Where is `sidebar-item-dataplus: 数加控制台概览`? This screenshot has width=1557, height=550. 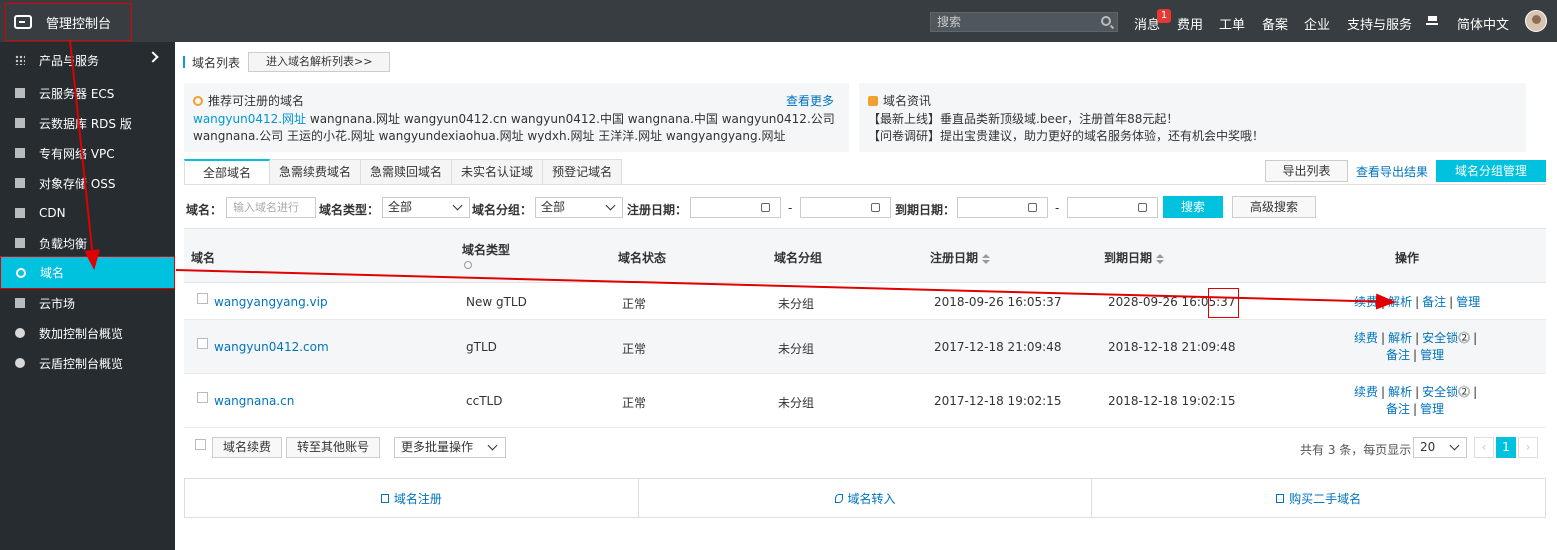 sidebar-item-dataplus: 数加控制台概览 is located at coordinates (87, 333).